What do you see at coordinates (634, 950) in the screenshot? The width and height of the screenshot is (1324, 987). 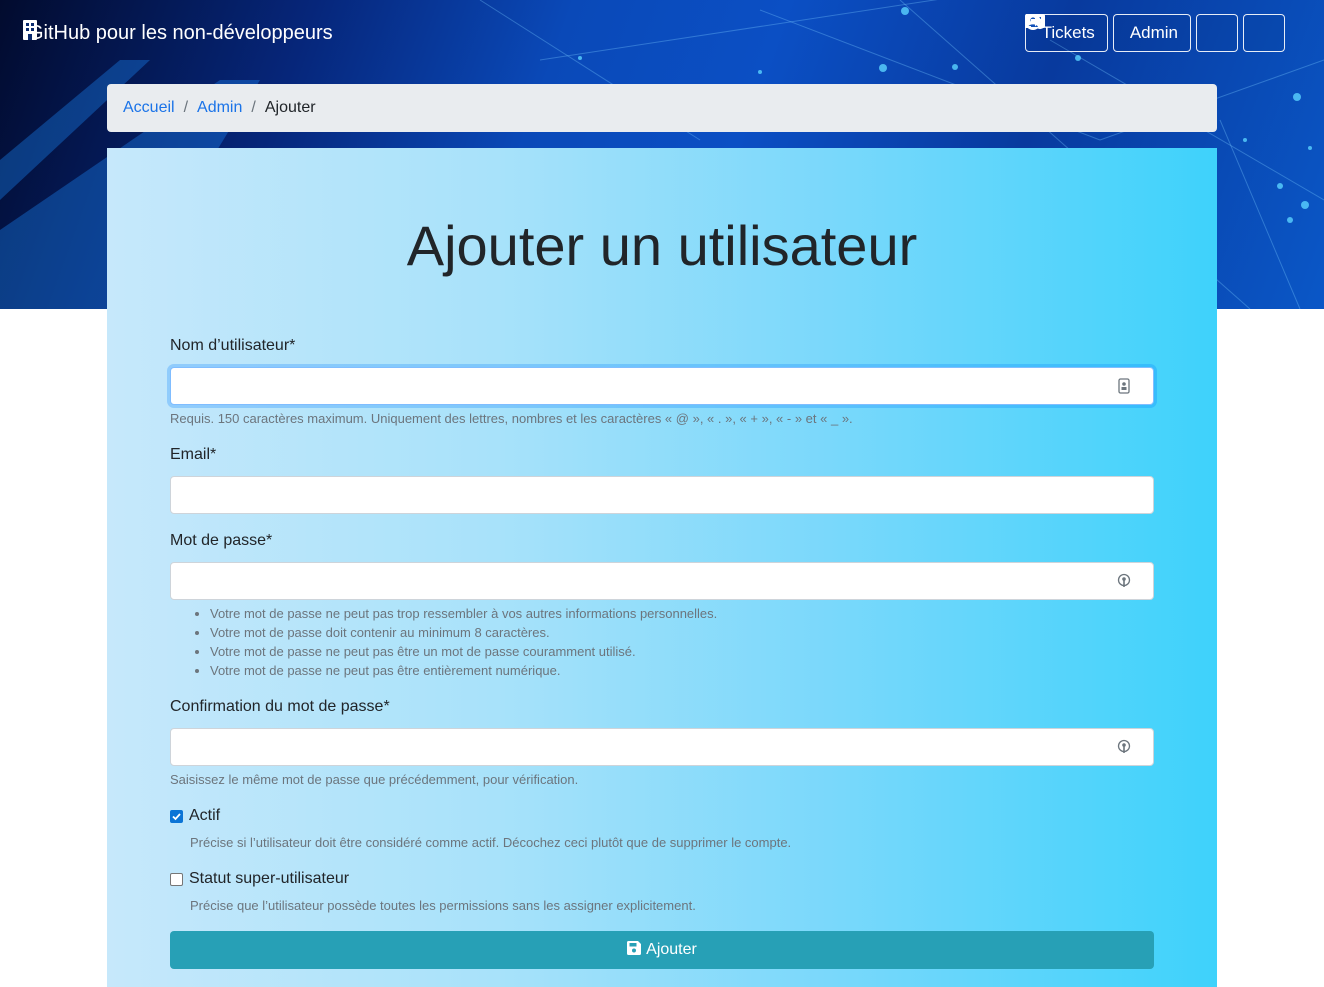 I see `save-icon` at bounding box center [634, 950].